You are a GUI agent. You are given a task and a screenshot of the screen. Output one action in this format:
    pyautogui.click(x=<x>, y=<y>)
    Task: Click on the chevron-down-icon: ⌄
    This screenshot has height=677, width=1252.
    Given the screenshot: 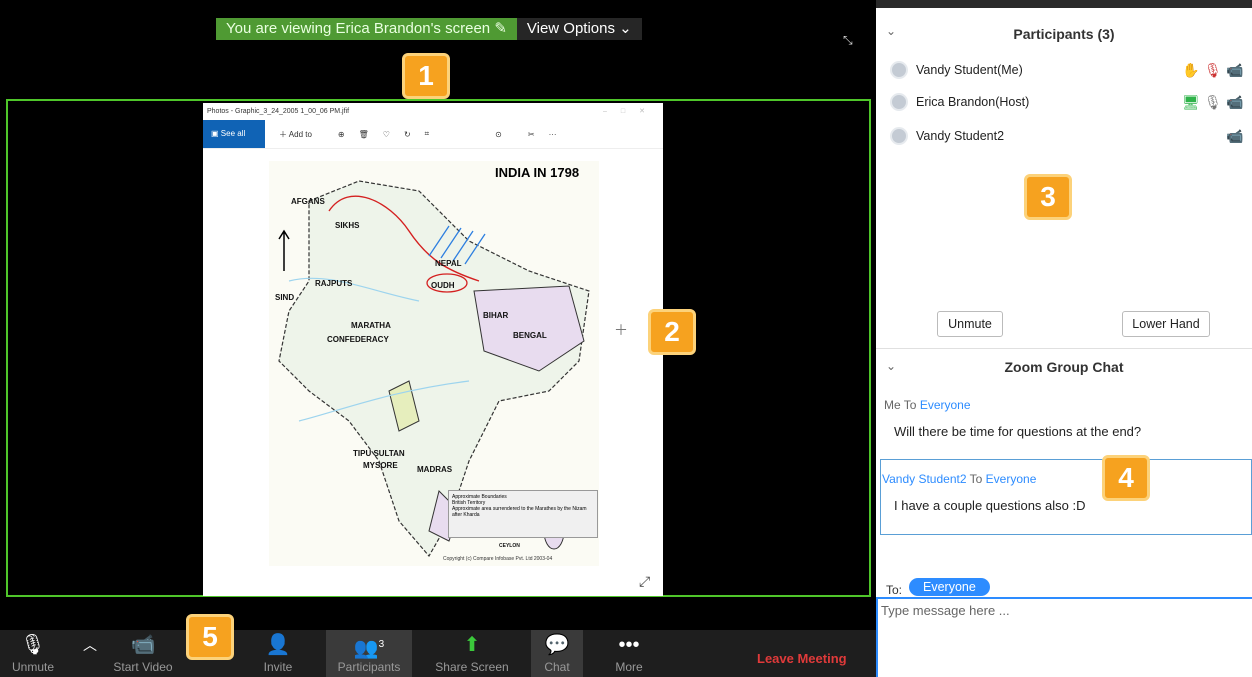 What is the action you would take?
    pyautogui.click(x=625, y=28)
    